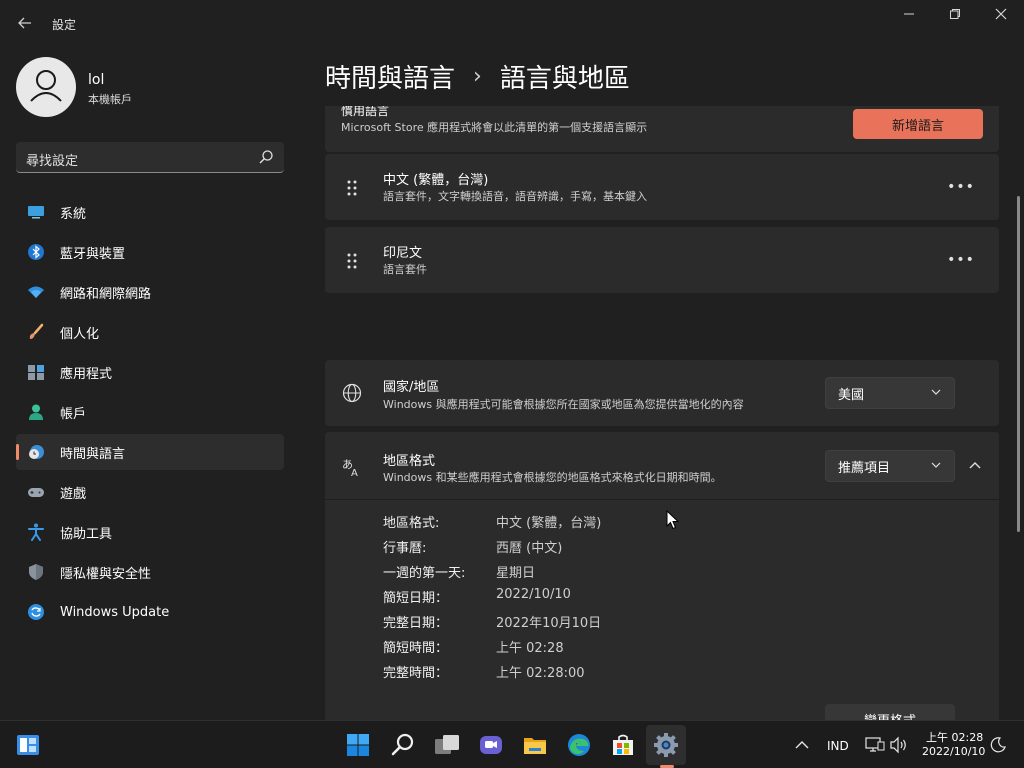  Describe the element at coordinates (416, 673) in the screenshot. I see `format-detail-label: 完整時間：` at that location.